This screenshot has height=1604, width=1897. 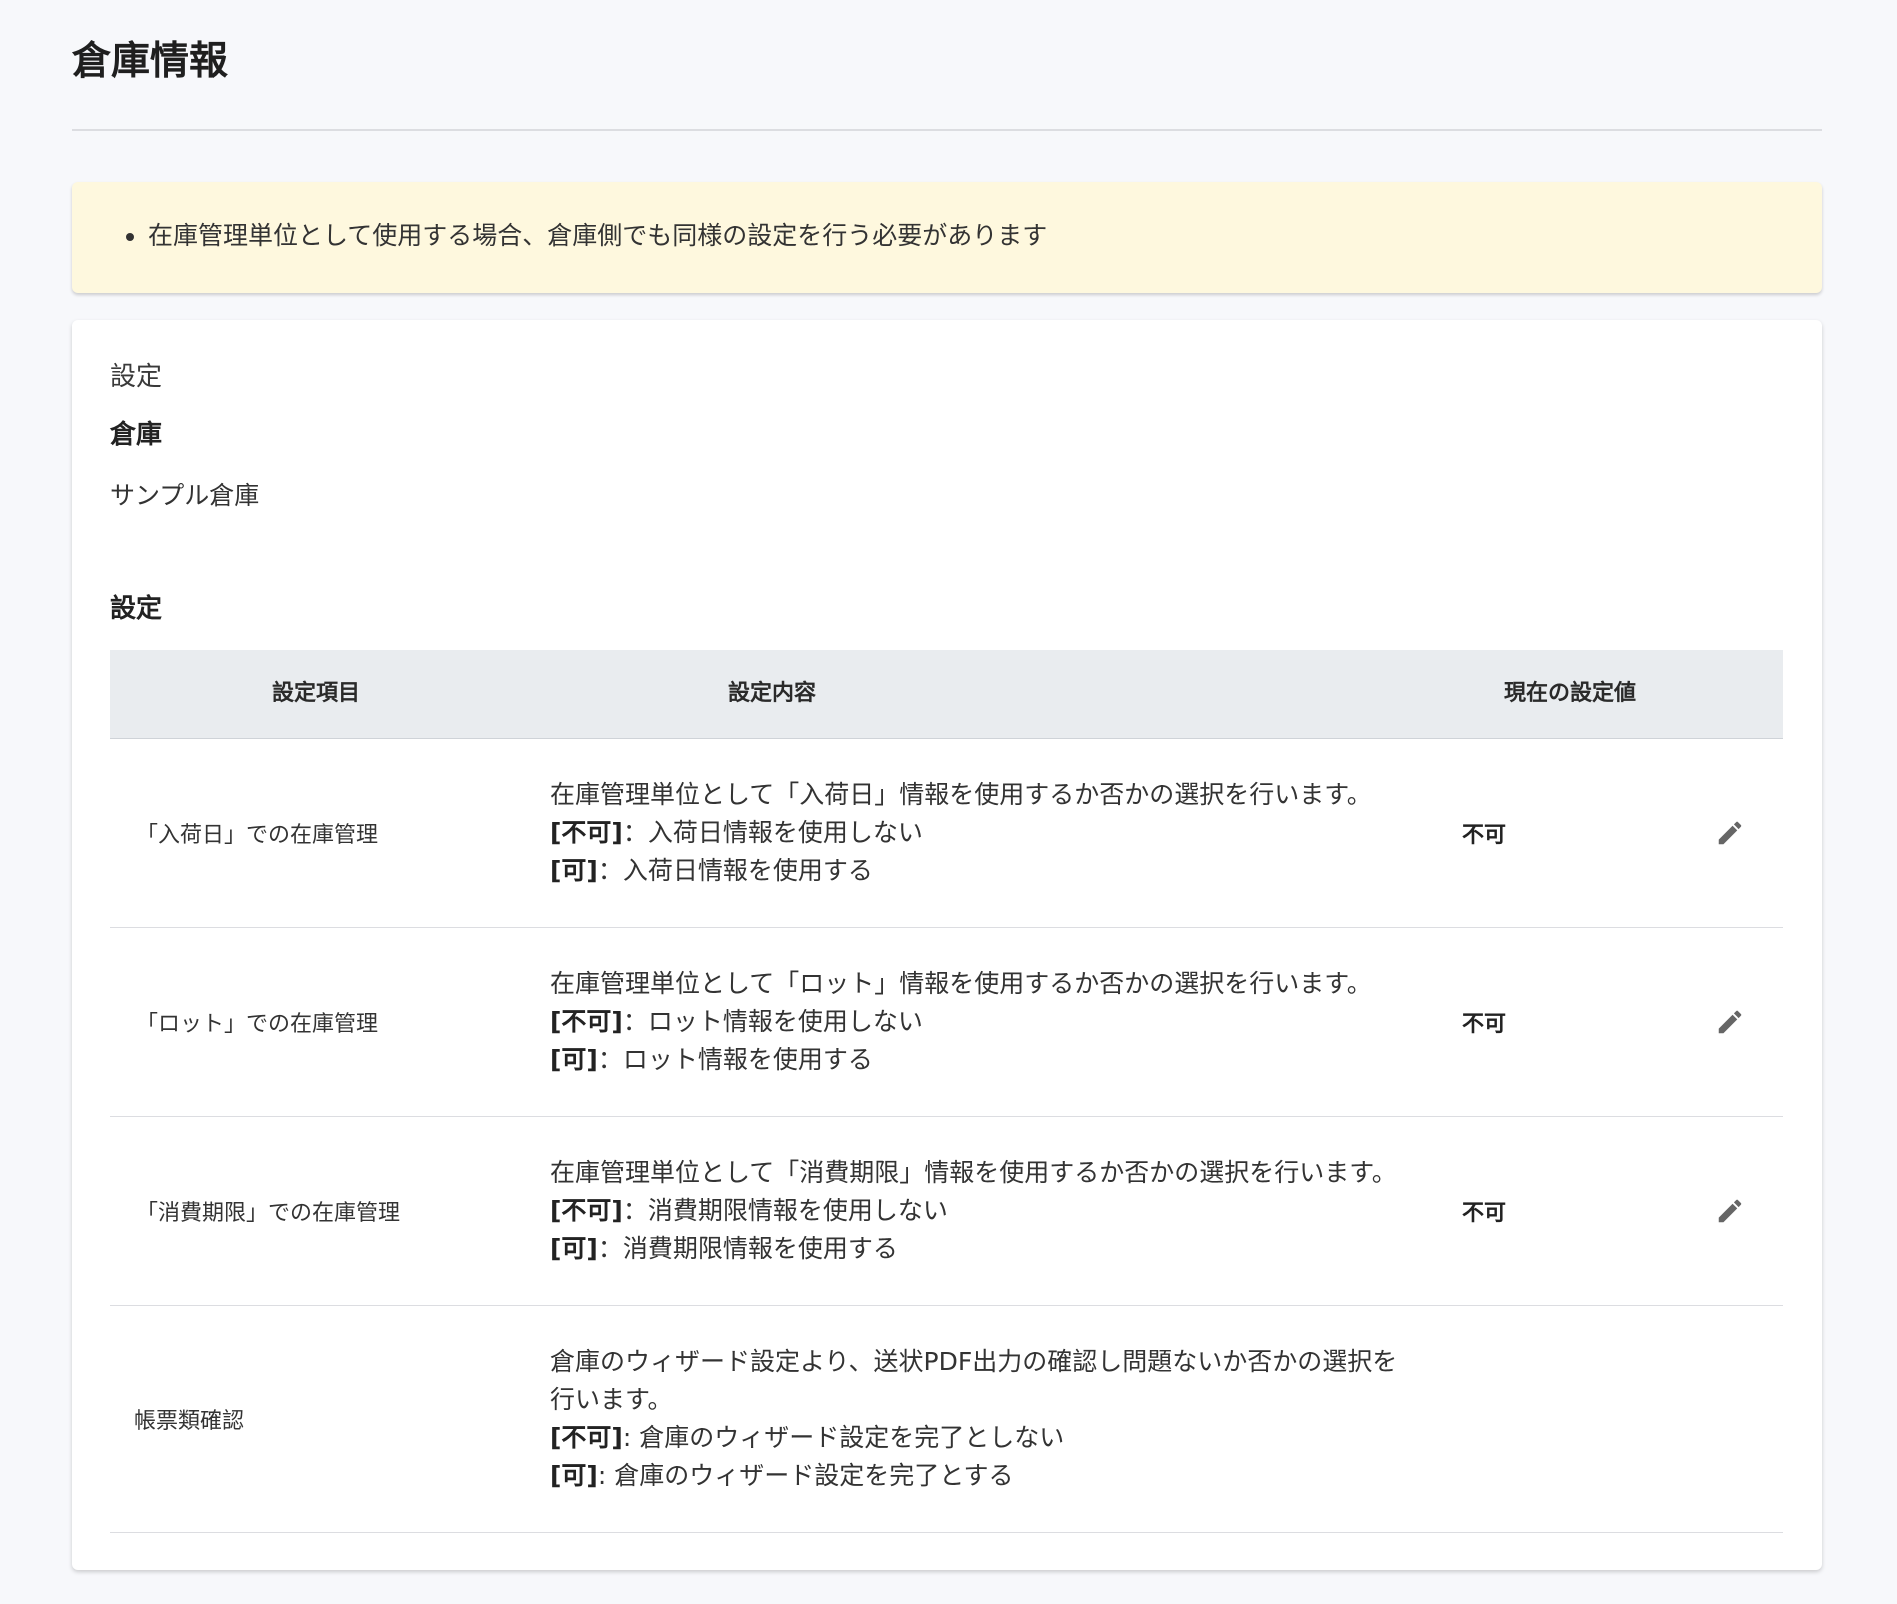 What do you see at coordinates (974, 1361) in the screenshot?
I see `description-intro-line-1: 倉庫のウィザード設定より、送状PDF出力の確認し問題ないか否かの選択を` at bounding box center [974, 1361].